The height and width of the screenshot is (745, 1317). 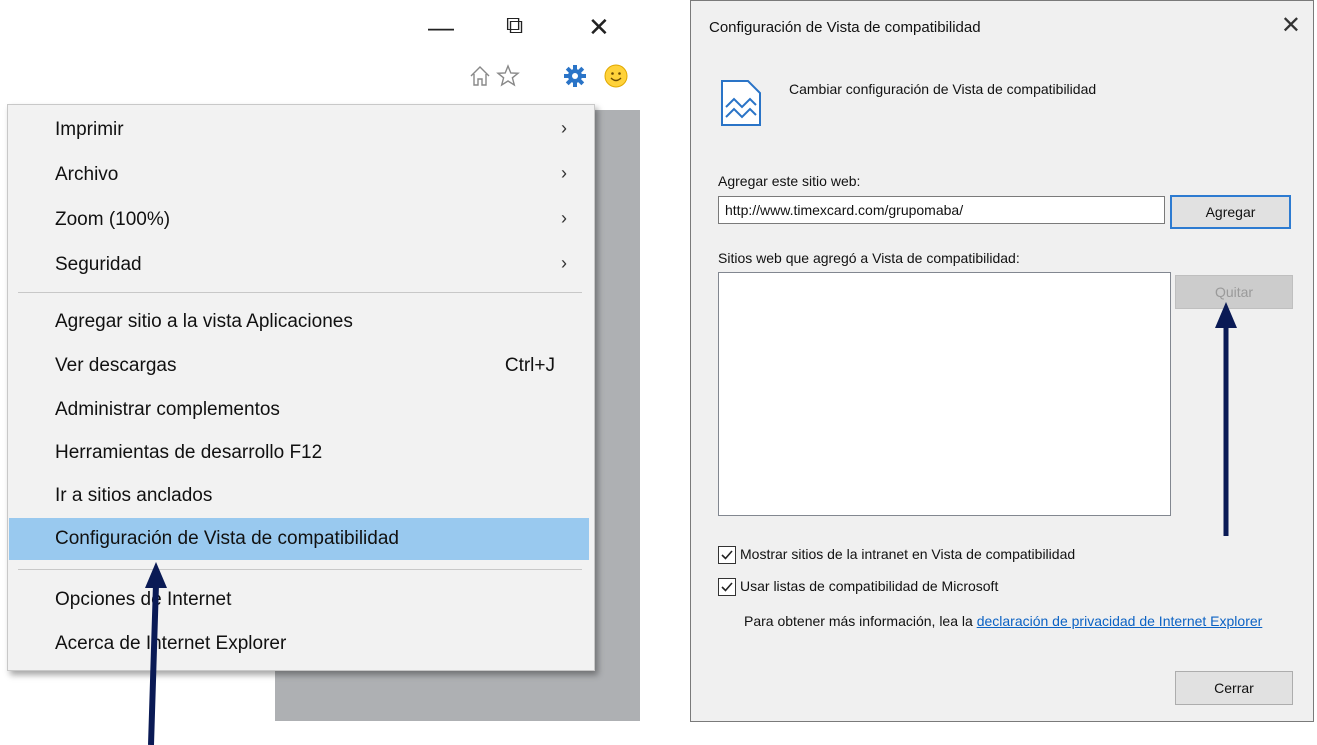 I want to click on close-button: Cerrar, so click(x=1234, y=688).